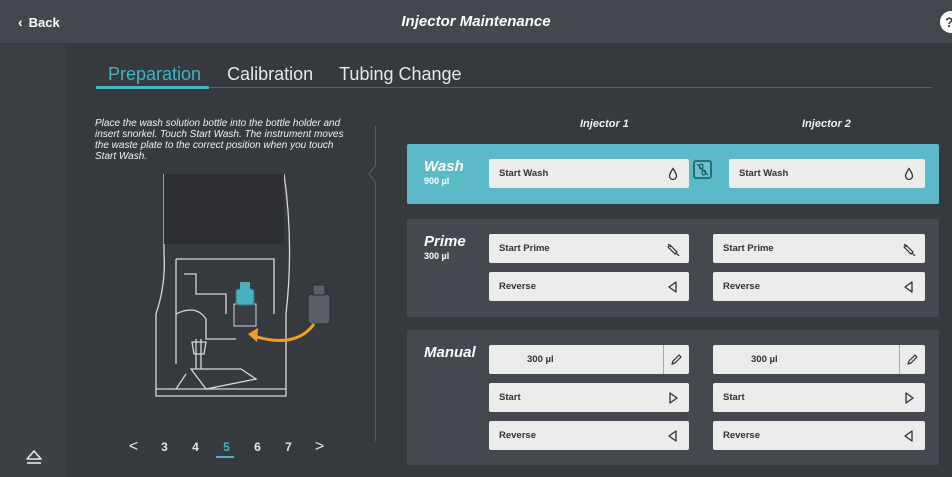 The width and height of the screenshot is (952, 477). I want to click on inj1-prime-reverse-button: Reverse, so click(589, 286).